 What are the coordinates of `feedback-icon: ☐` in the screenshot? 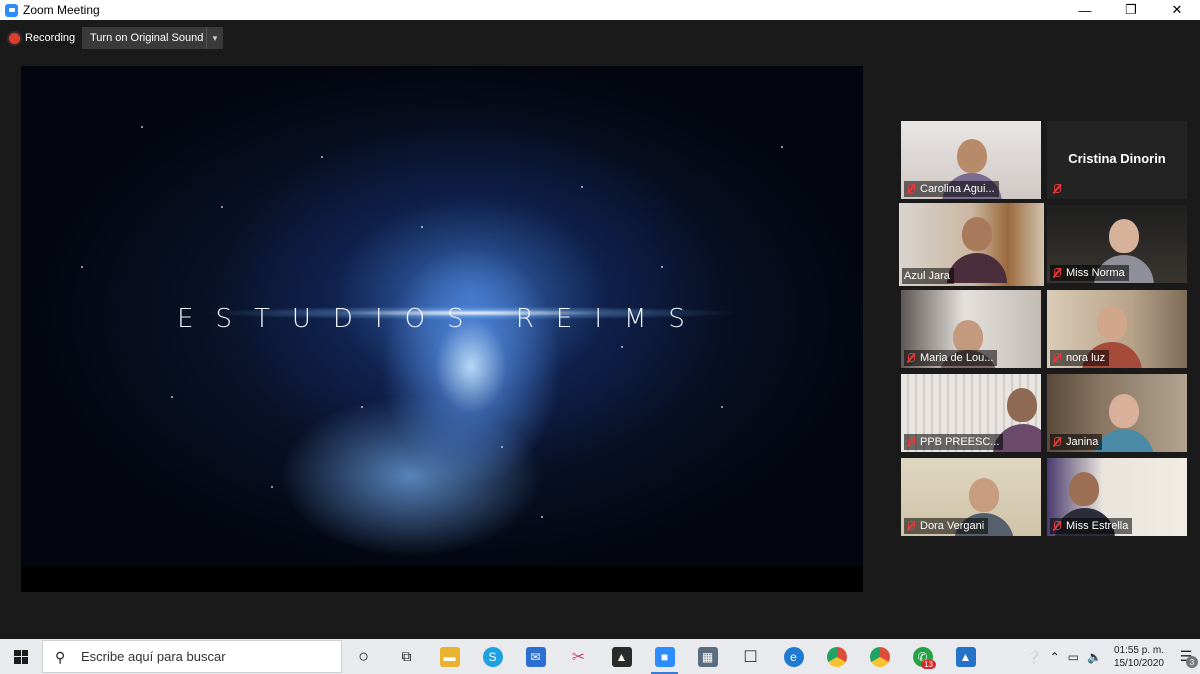 It's located at (750, 656).